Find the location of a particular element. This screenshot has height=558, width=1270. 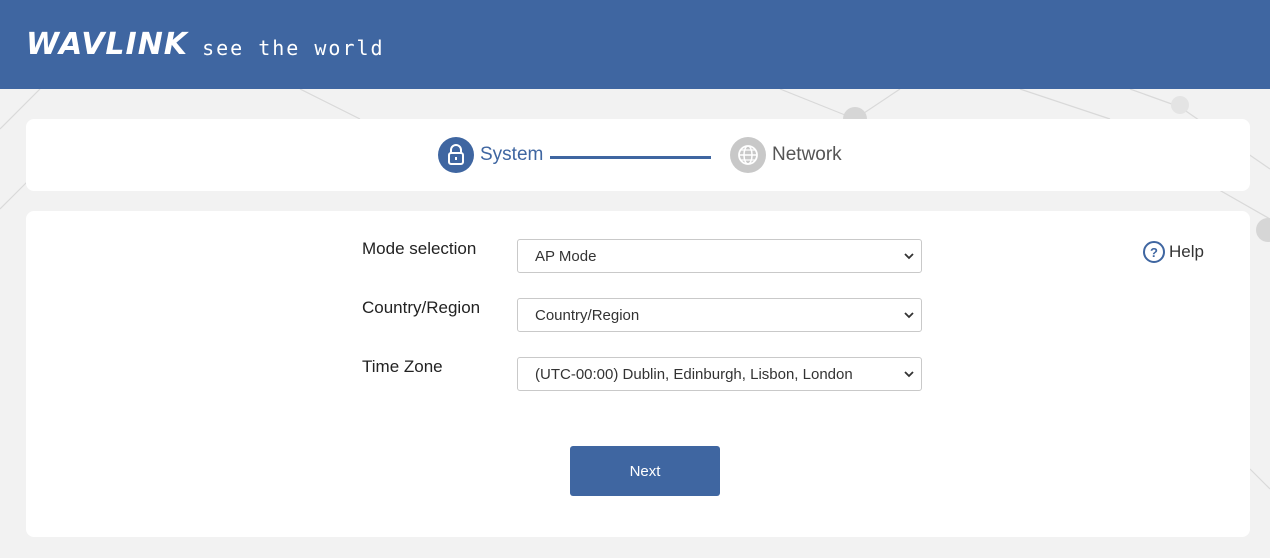

country-region-label: Country/Region is located at coordinates (421, 307).